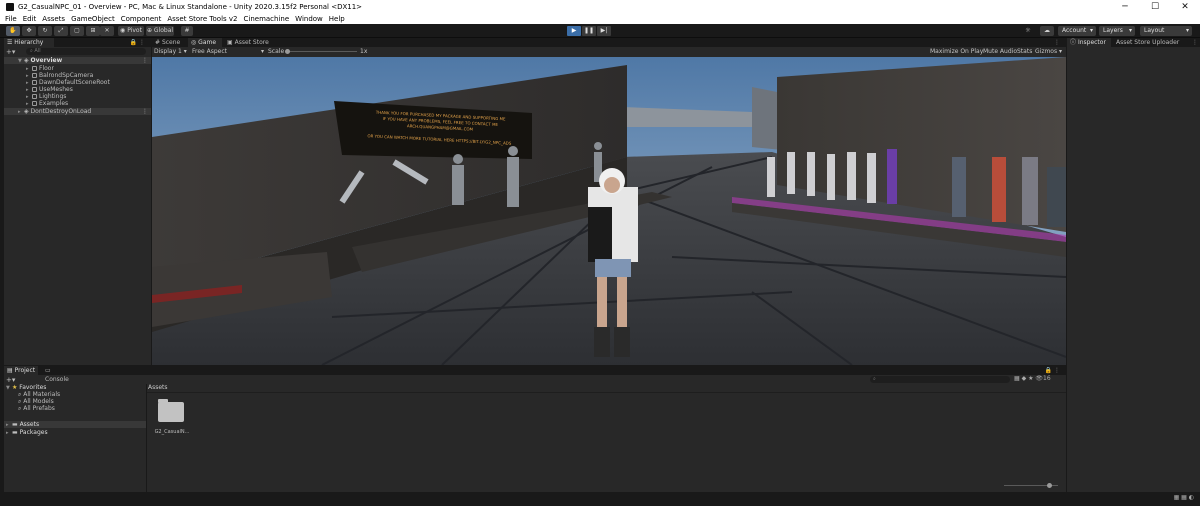 This screenshot has width=1200, height=506. What do you see at coordinates (32, 394) in the screenshot?
I see `favorite-item: ⌕ All Materials` at bounding box center [32, 394].